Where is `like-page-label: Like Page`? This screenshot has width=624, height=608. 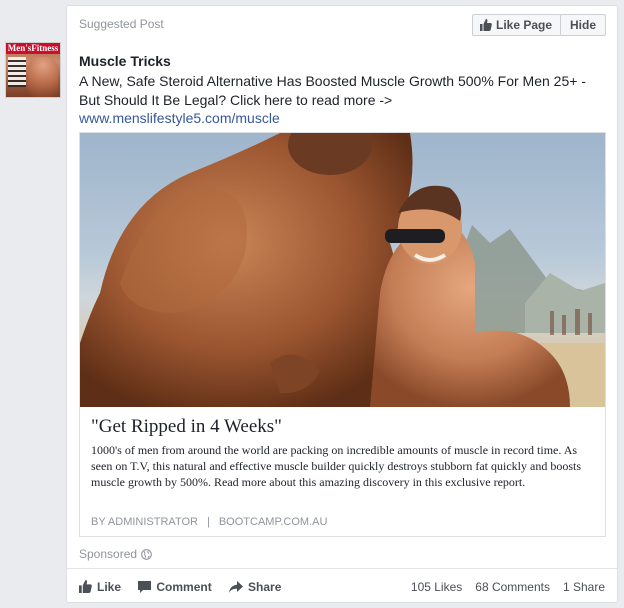
like-page-label: Like Page is located at coordinates (524, 25).